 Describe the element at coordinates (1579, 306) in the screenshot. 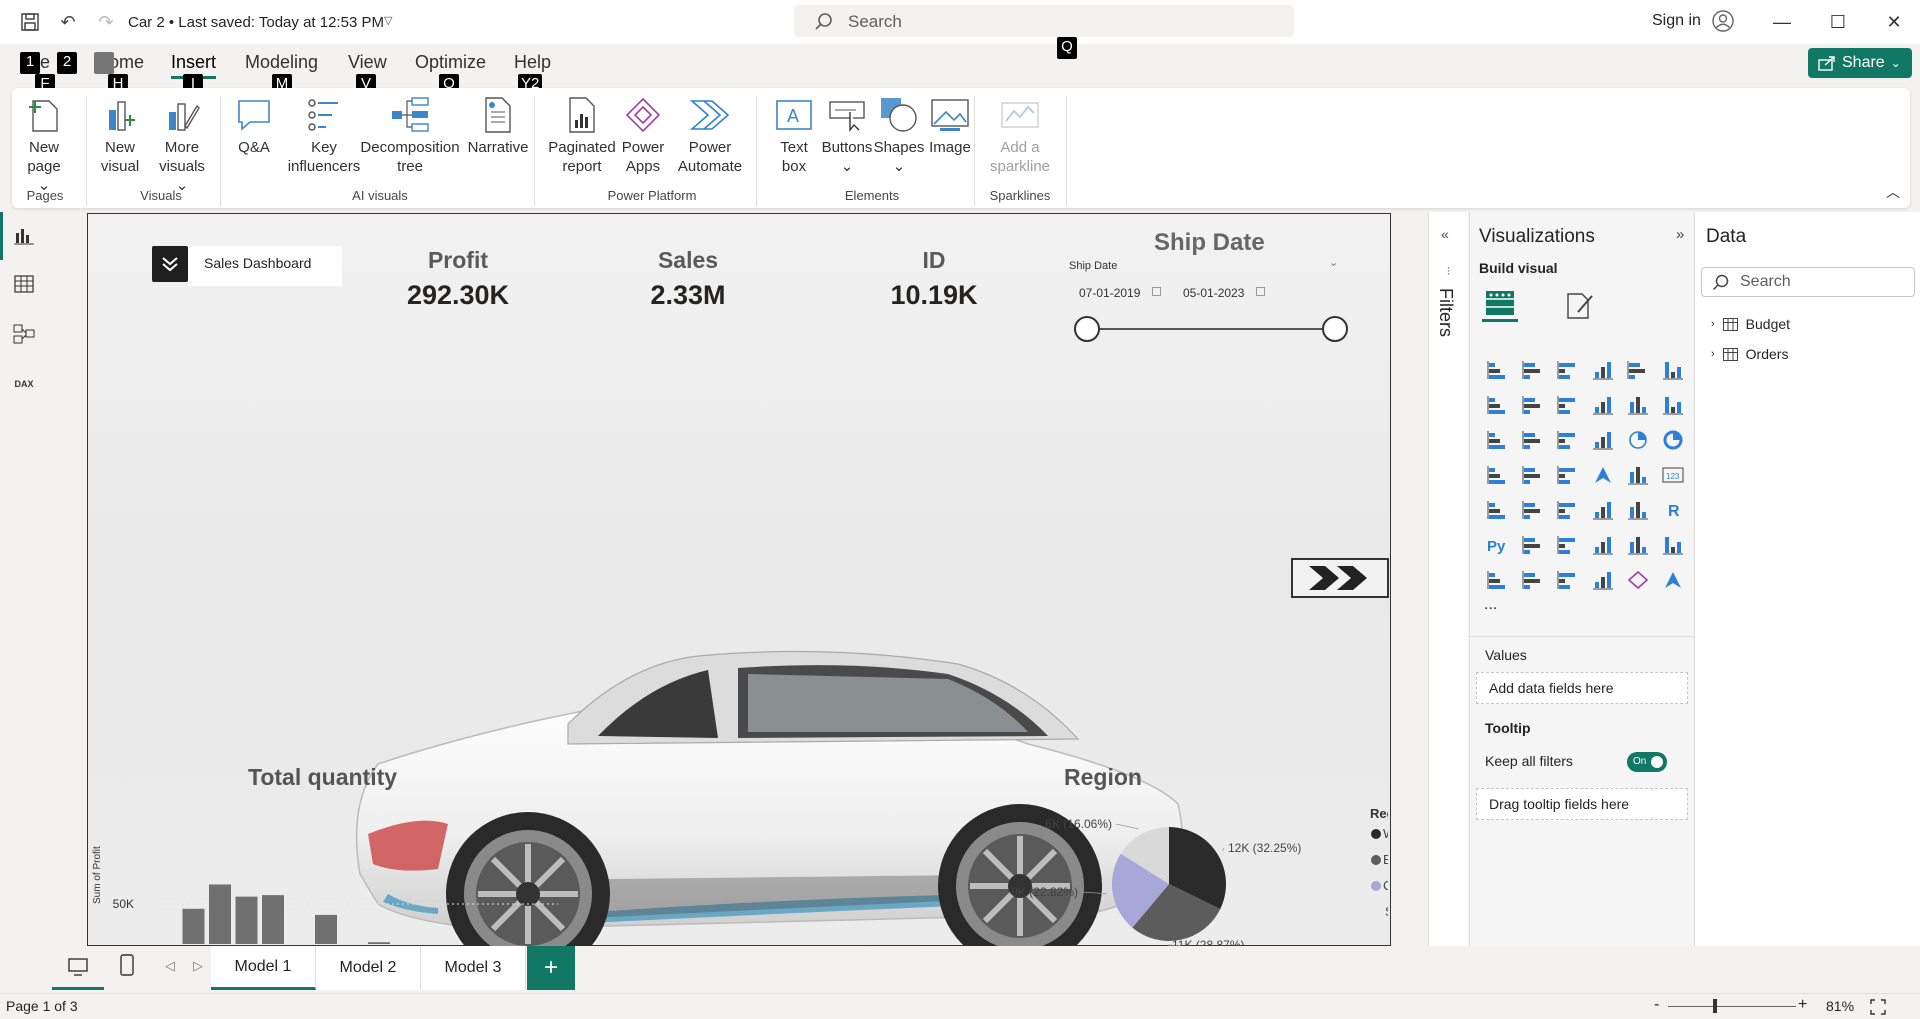

I see `format-visual-tab` at that location.